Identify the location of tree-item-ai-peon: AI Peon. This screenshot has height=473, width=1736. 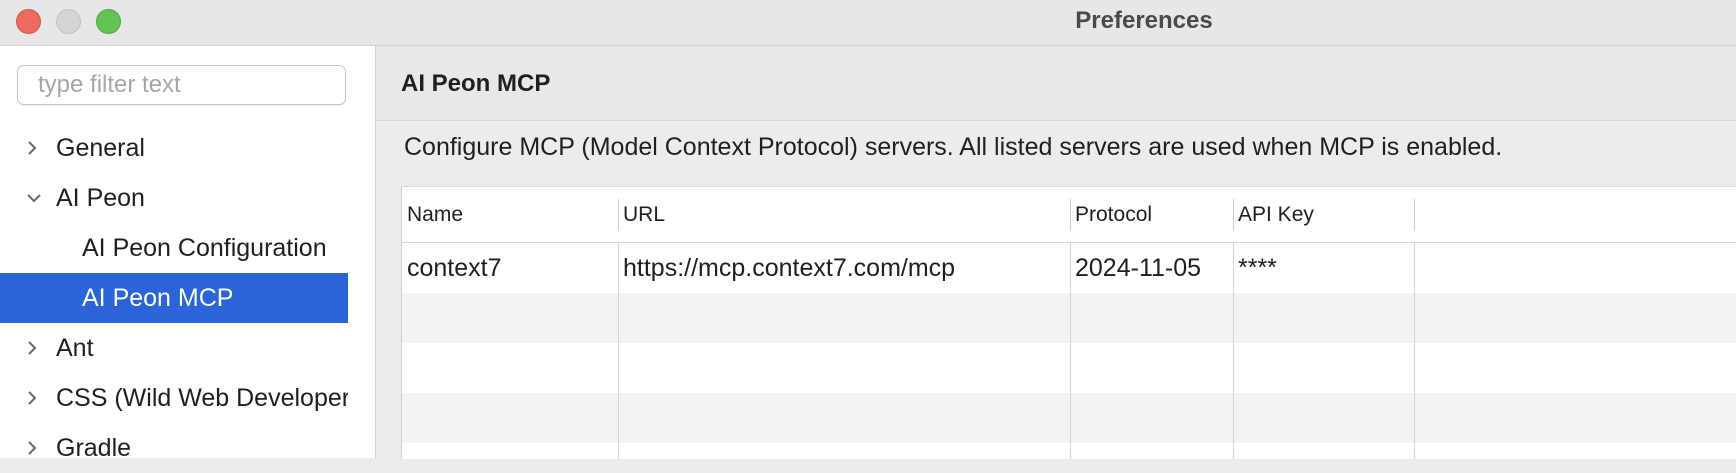
(174, 198).